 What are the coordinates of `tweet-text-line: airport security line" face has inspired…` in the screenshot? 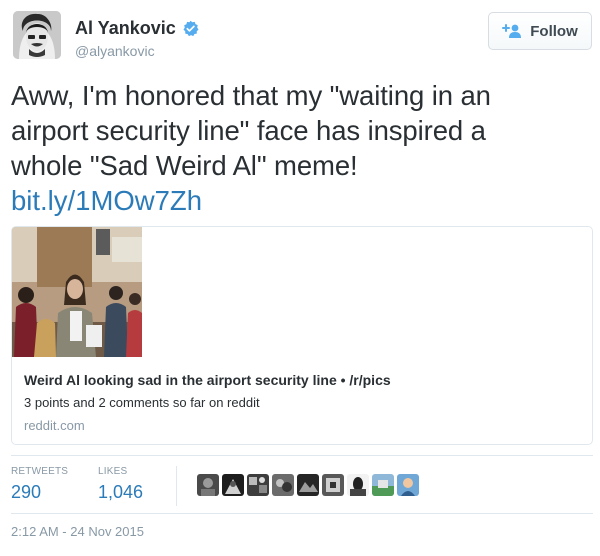 It's located at (248, 130).